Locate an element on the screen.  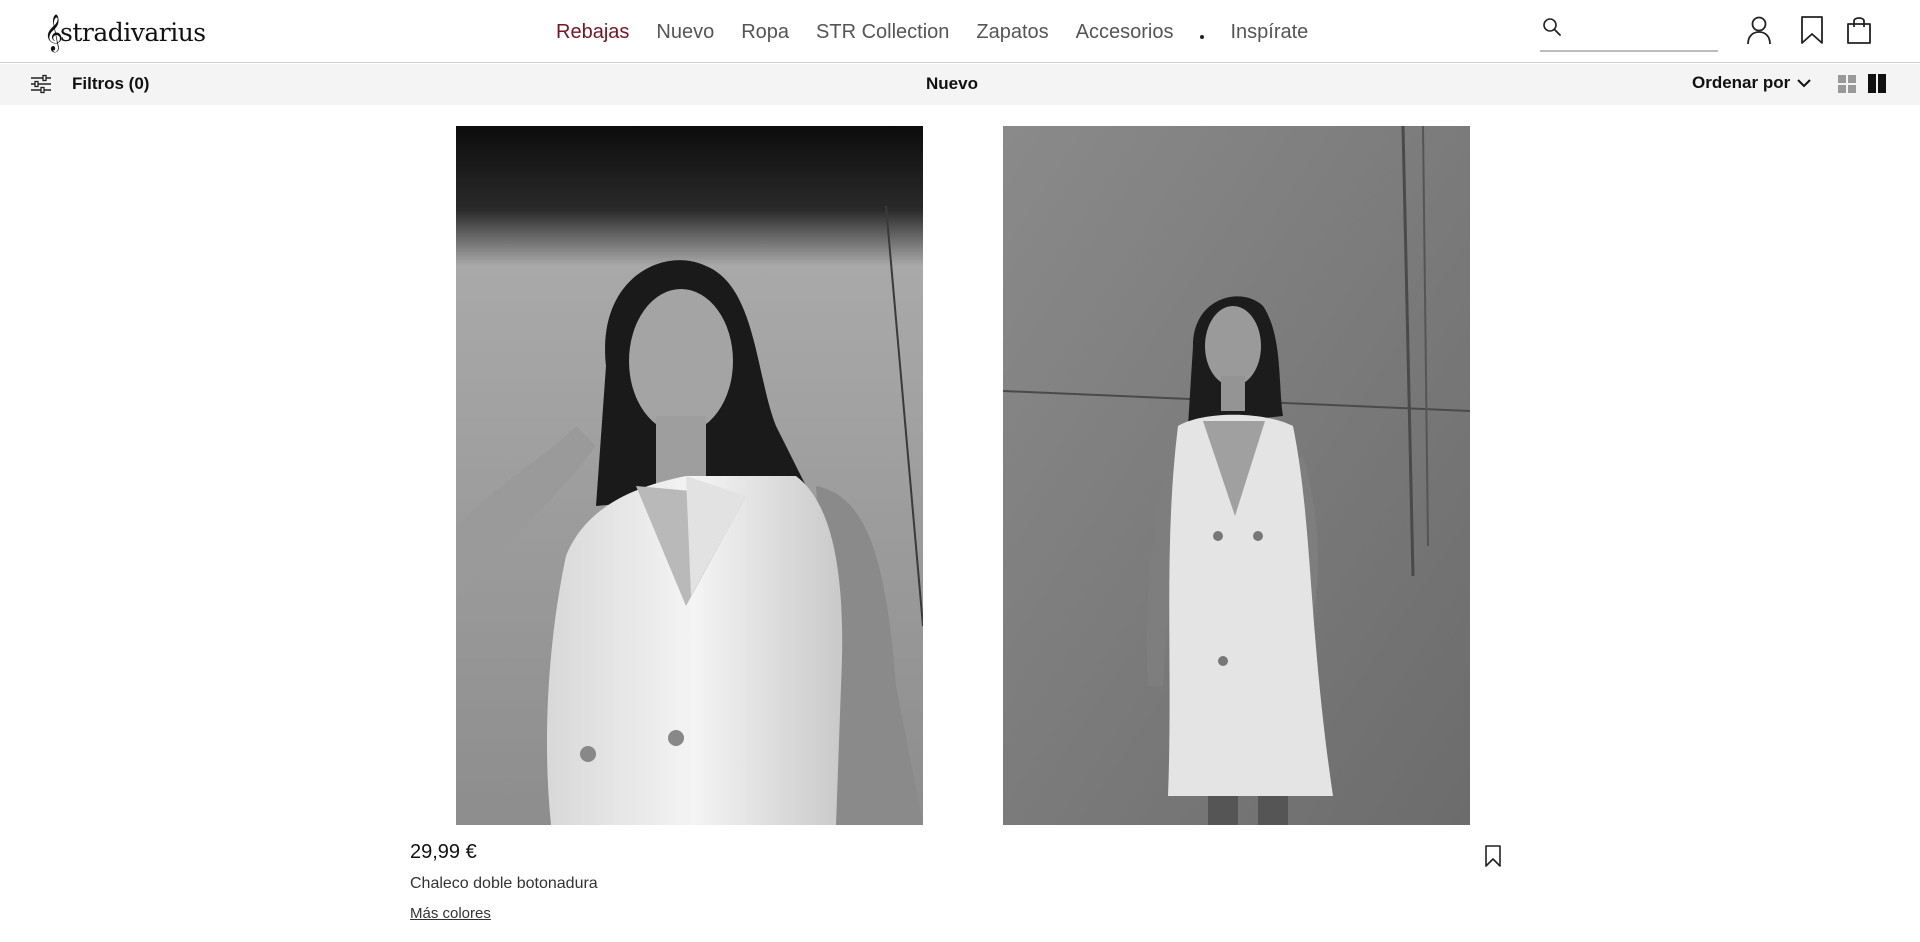
grid-small-icon is located at coordinates (1847, 86).